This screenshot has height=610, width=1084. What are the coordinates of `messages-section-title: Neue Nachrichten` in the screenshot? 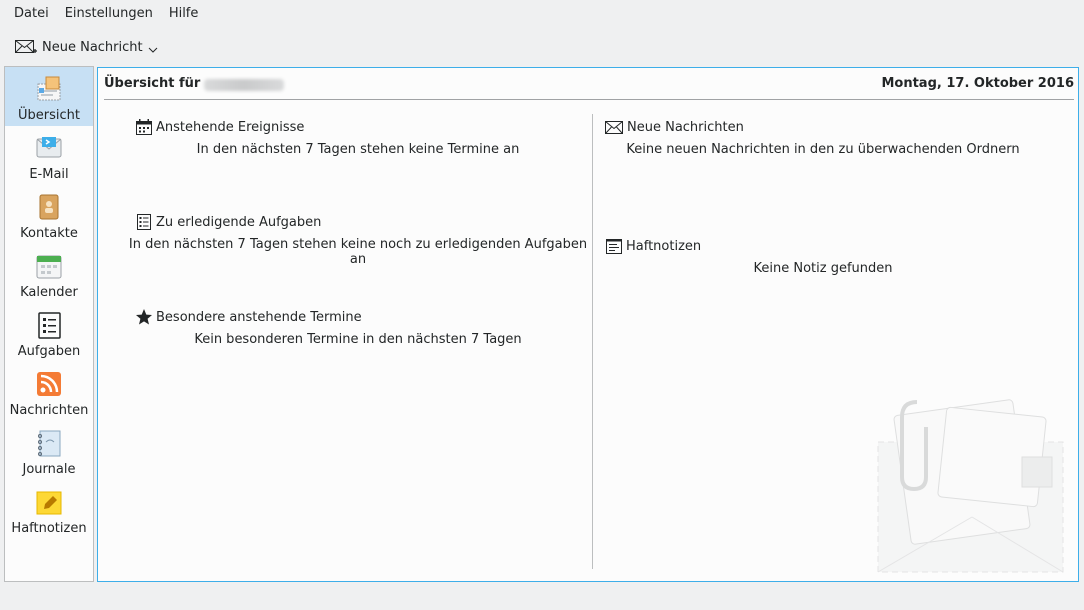 It's located at (674, 127).